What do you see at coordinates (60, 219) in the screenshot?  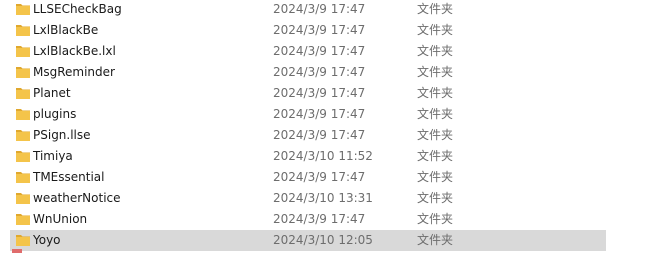 I see `file-name: WnUnion` at bounding box center [60, 219].